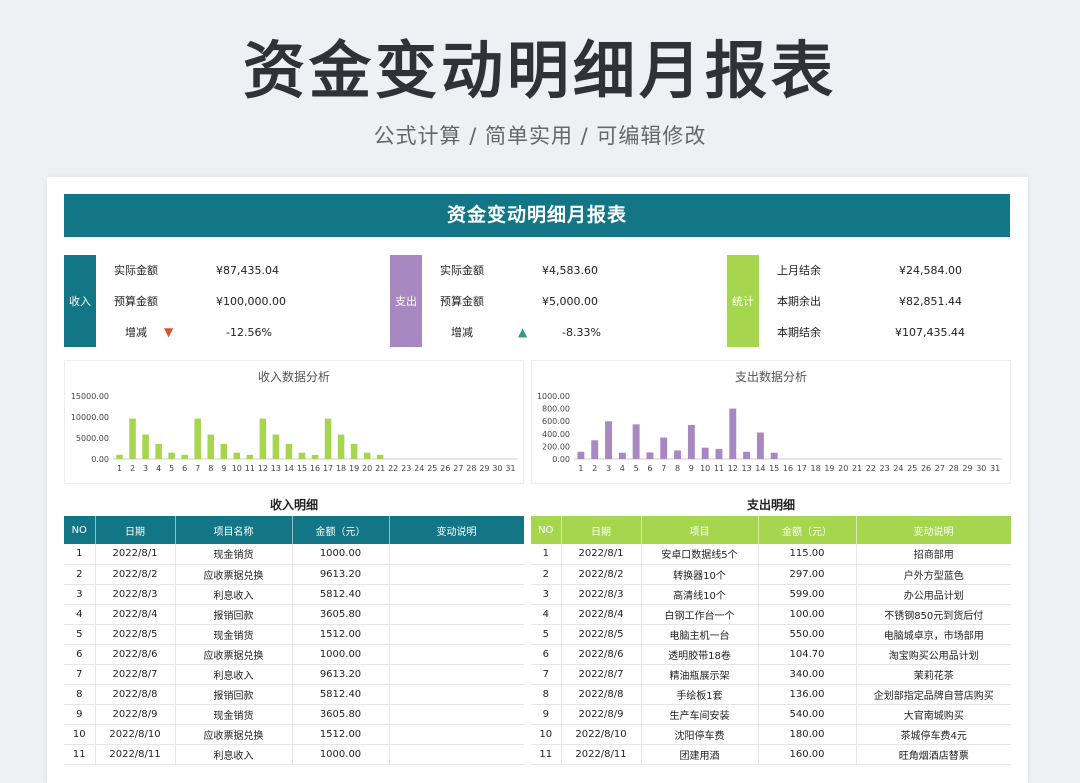  I want to click on expense-cell: 高清线10个, so click(700, 594).